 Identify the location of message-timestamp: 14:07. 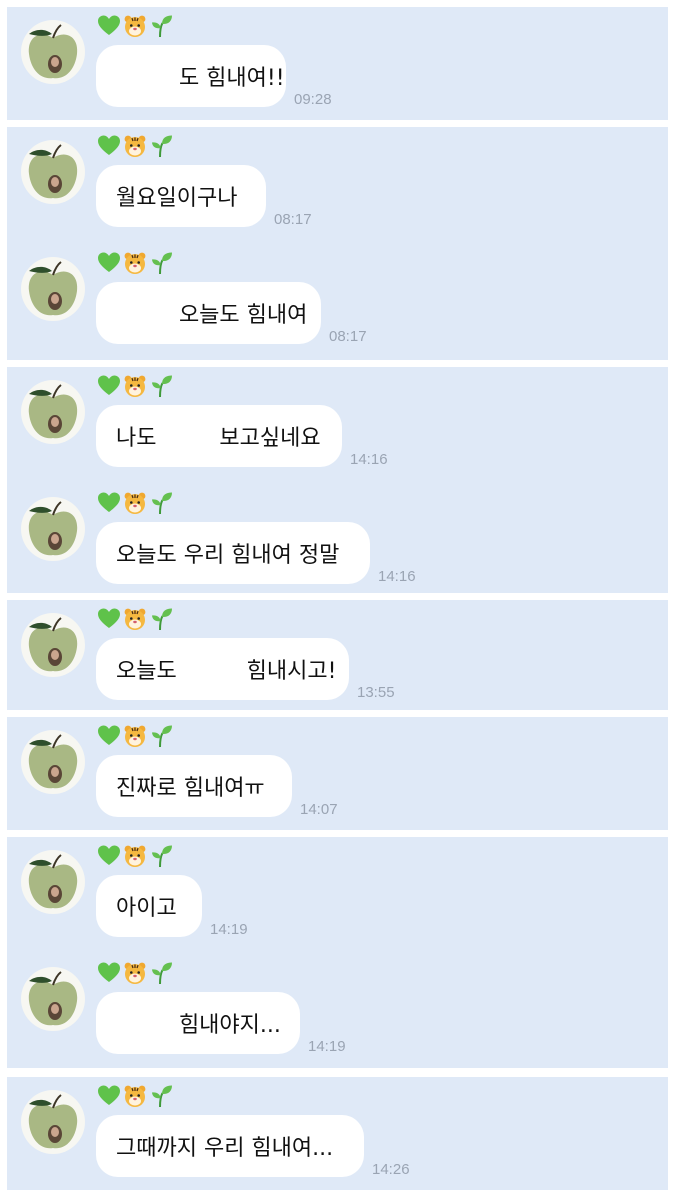
(319, 809).